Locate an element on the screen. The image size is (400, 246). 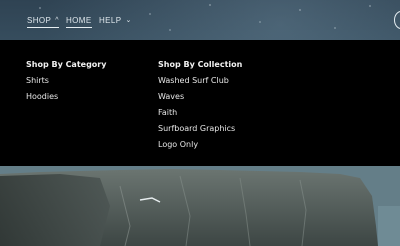
column-heading: Shop By Category is located at coordinates (66, 64).